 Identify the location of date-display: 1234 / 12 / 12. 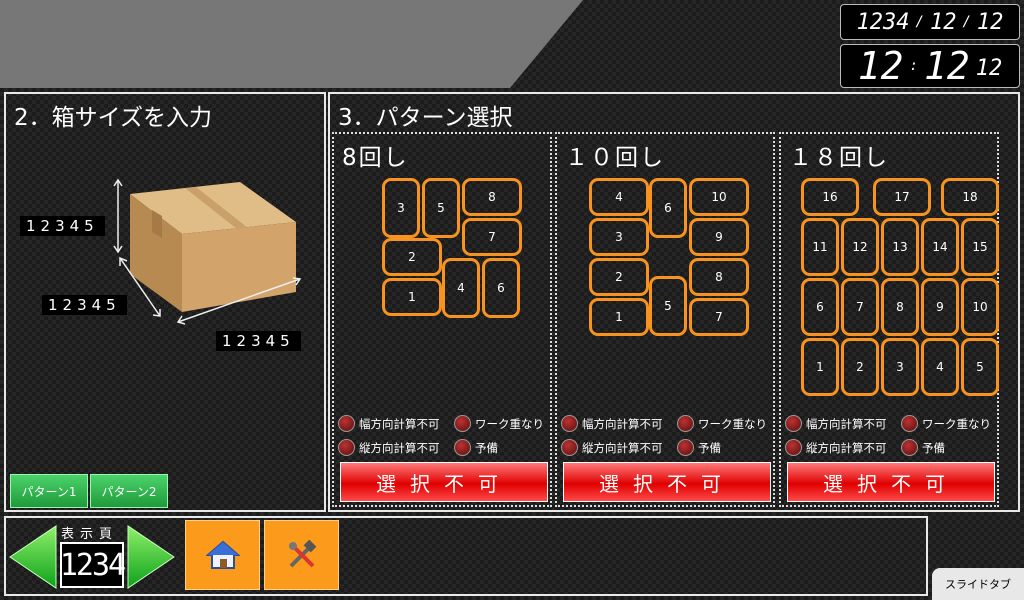
(930, 22).